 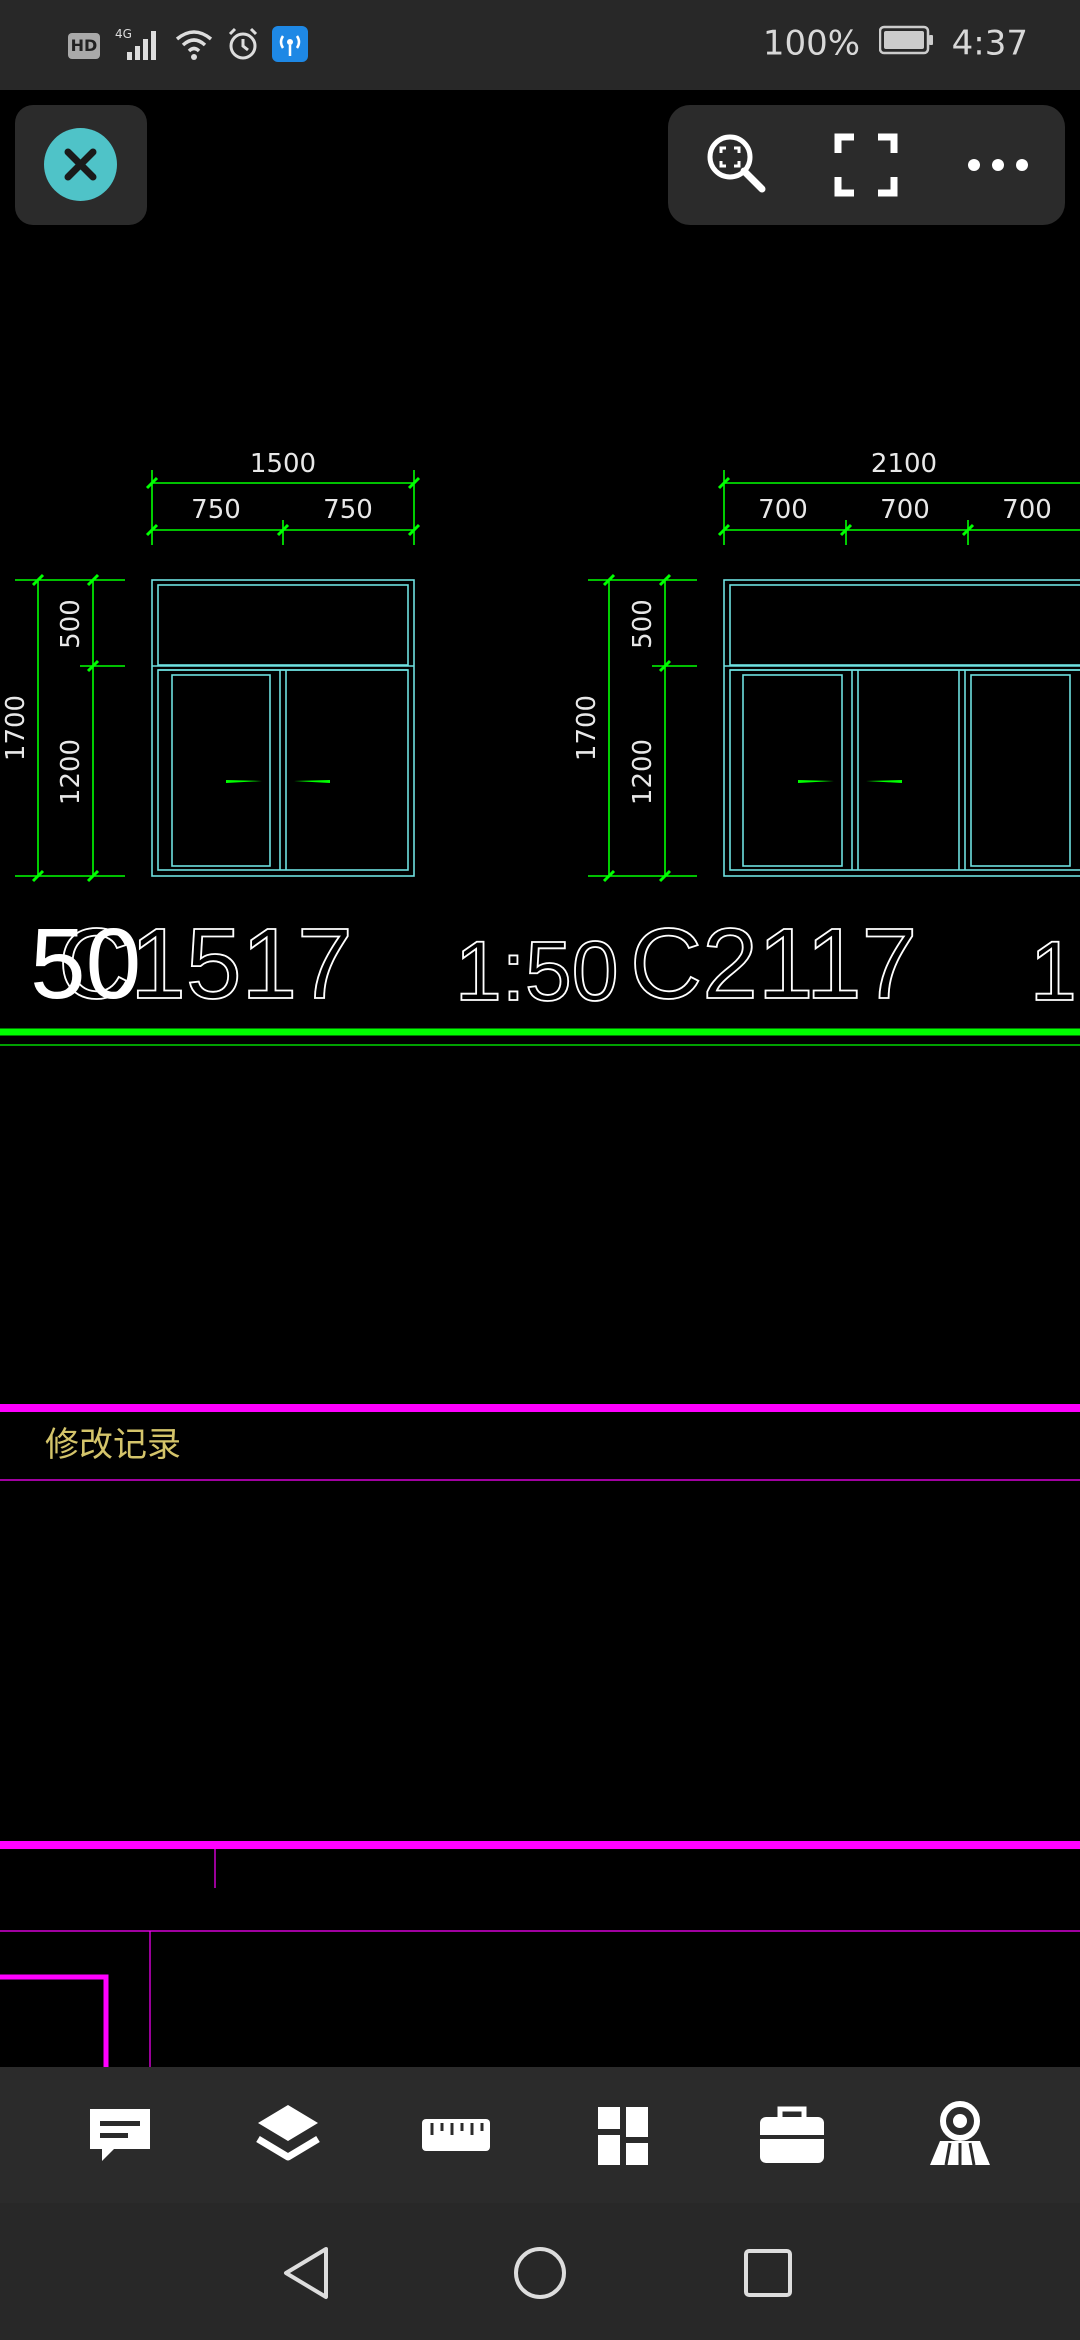 What do you see at coordinates (123, 34) in the screenshot?
I see `network-type-label: 4G` at bounding box center [123, 34].